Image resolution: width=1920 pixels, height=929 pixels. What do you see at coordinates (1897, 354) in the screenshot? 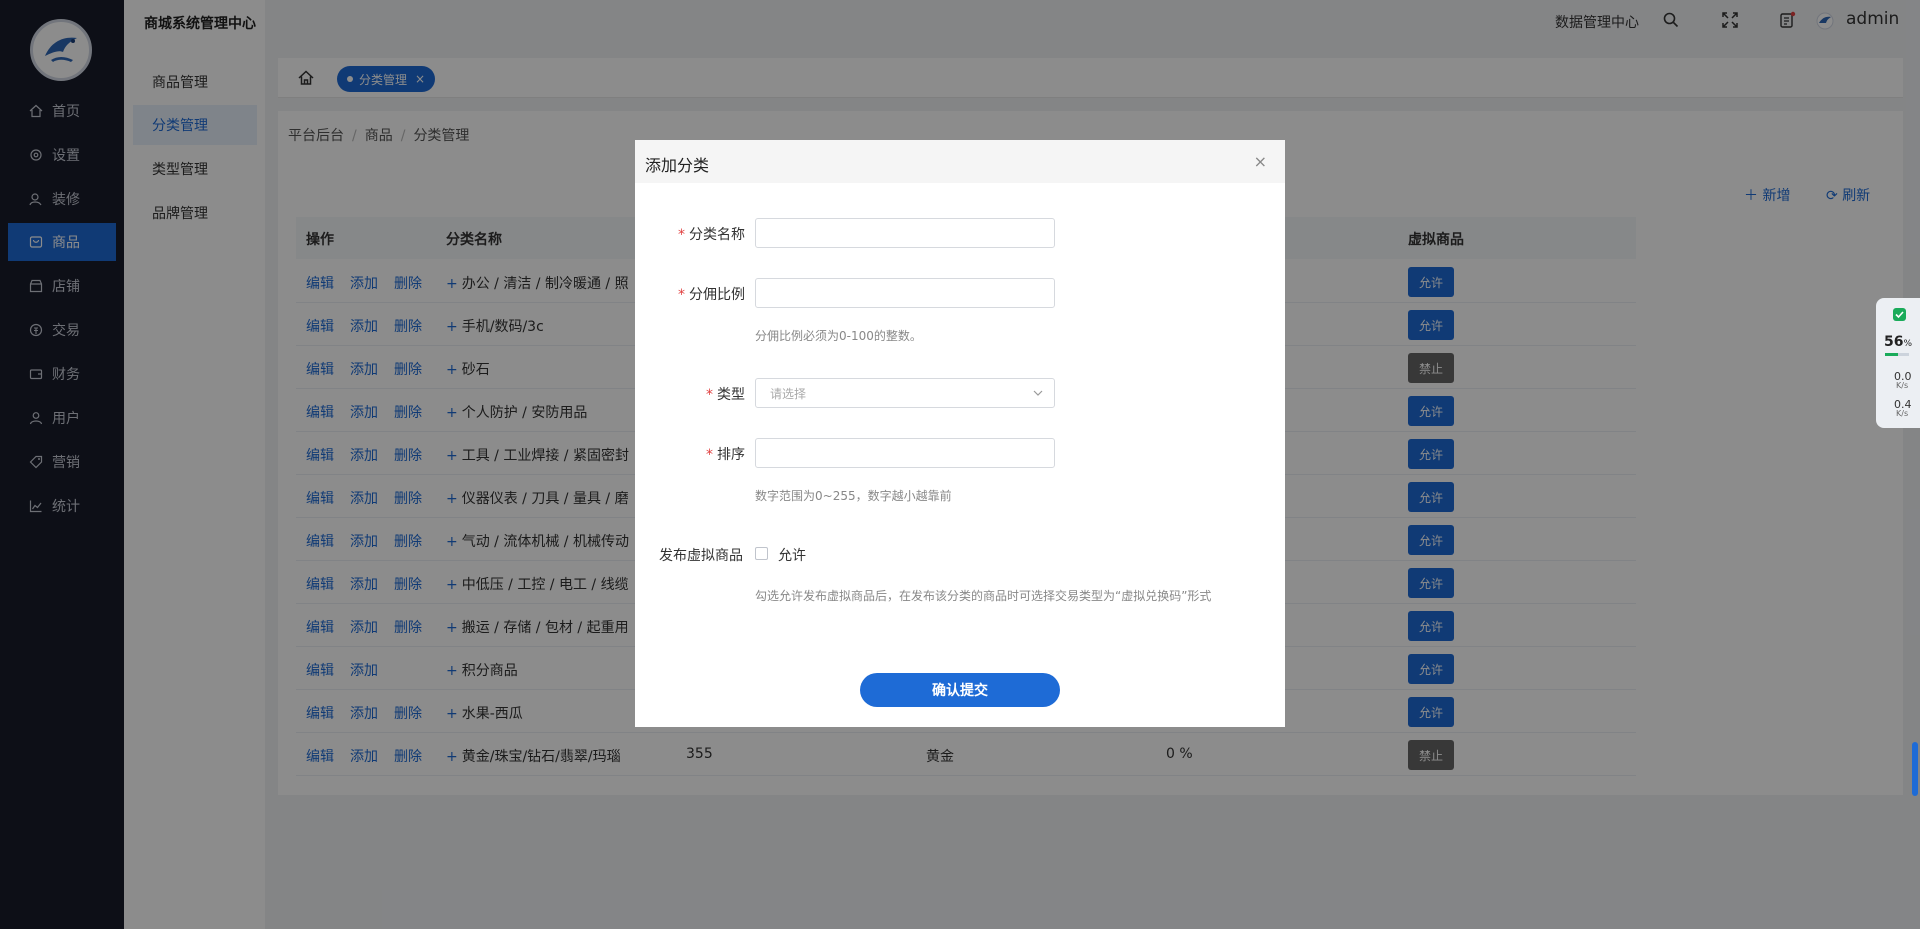
I see `cpu-bar` at bounding box center [1897, 354].